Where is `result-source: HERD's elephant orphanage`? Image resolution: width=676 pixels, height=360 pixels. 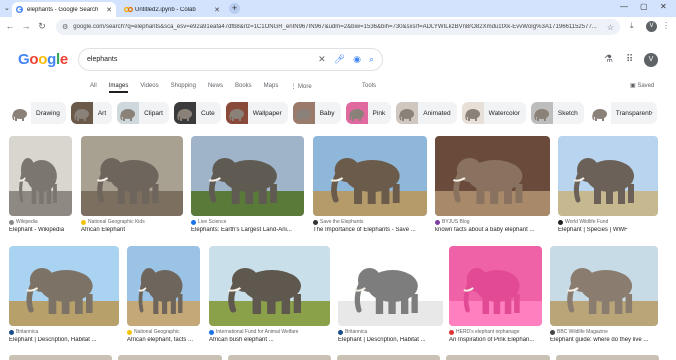
result-source: HERD's elephant orphanage is located at coordinates (495, 332).